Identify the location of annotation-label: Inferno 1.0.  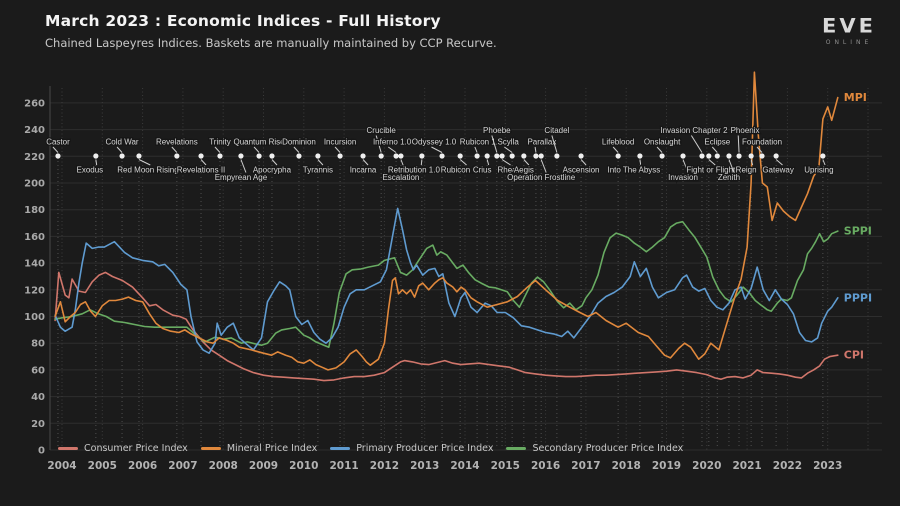
(392, 142).